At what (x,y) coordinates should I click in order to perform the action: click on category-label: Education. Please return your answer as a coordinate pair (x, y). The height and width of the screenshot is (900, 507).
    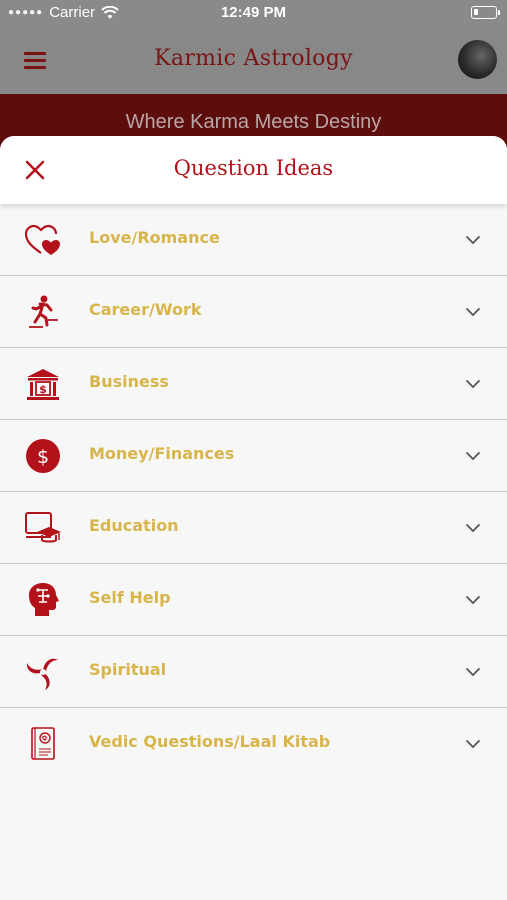
    Looking at the image, I should click on (134, 525).